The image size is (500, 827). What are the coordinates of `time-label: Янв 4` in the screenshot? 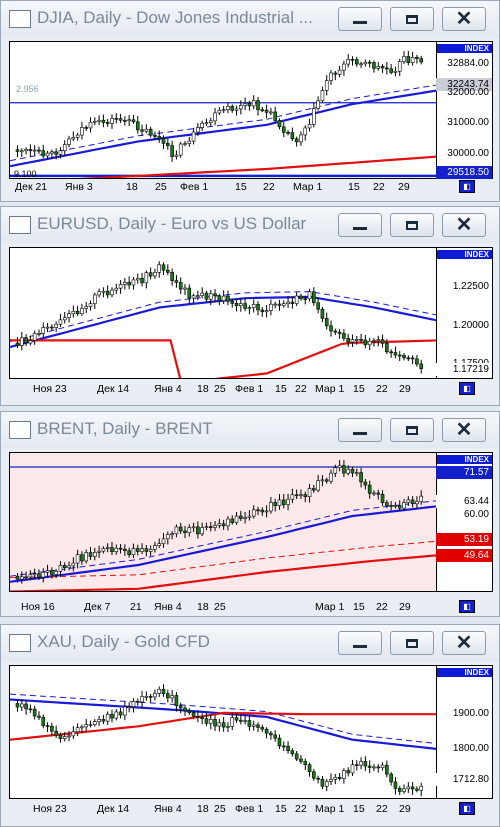 It's located at (168, 809).